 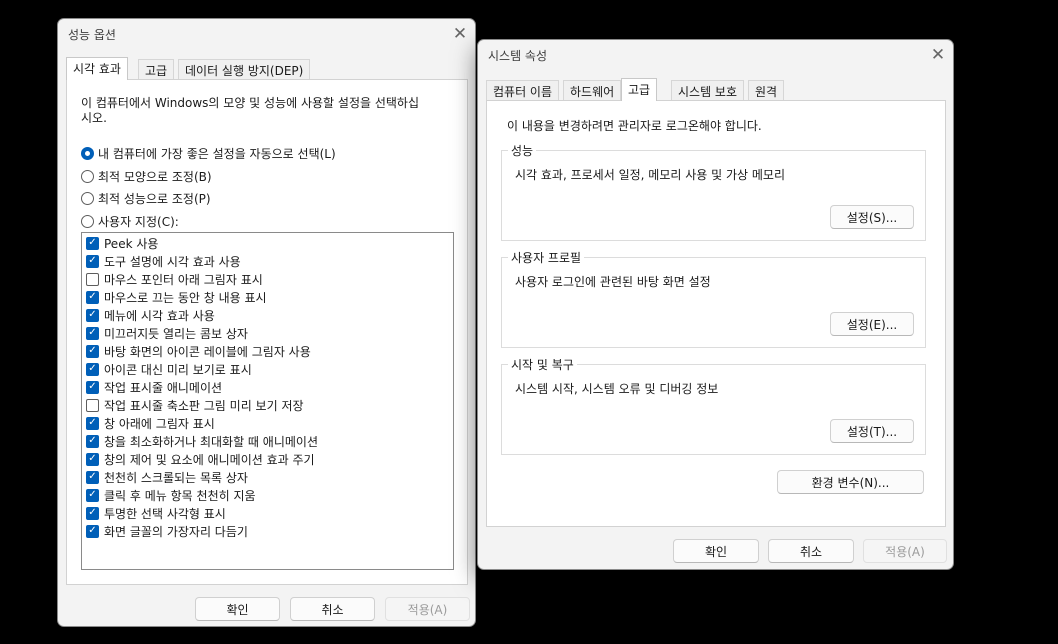 I want to click on startup-recovery-desc: 시스템 시작, 시스템 오류 및 디버깅 정보, so click(x=617, y=389).